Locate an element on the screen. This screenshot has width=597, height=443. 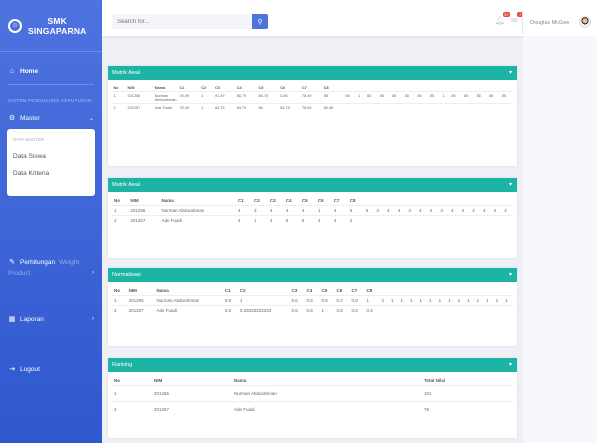
cell: 0.33333333333 is located at coordinates (263, 310).